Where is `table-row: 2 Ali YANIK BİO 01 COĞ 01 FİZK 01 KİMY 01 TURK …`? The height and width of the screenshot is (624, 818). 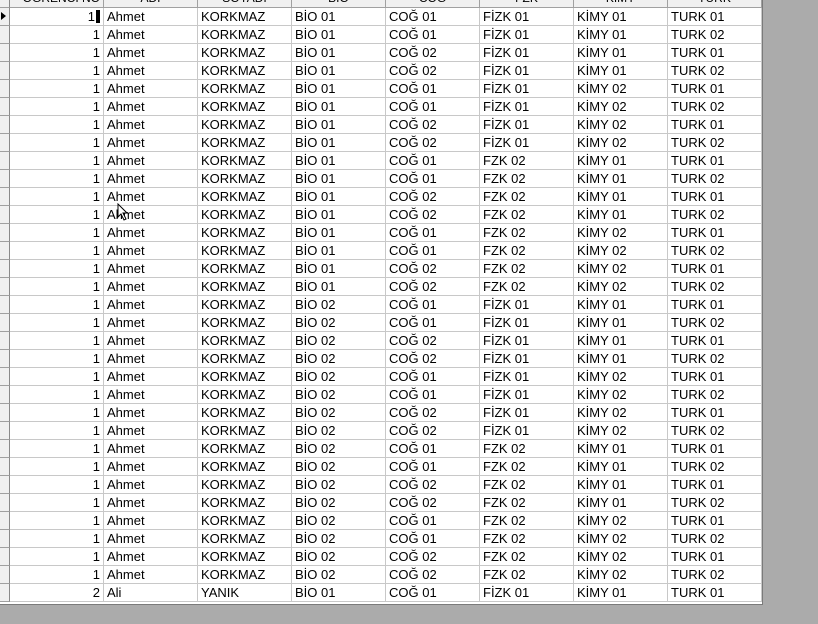
table-row: 2 Ali YANIK BİO 01 COĞ 01 FİZK 01 KİMY 01 TURK … is located at coordinates (381, 593).